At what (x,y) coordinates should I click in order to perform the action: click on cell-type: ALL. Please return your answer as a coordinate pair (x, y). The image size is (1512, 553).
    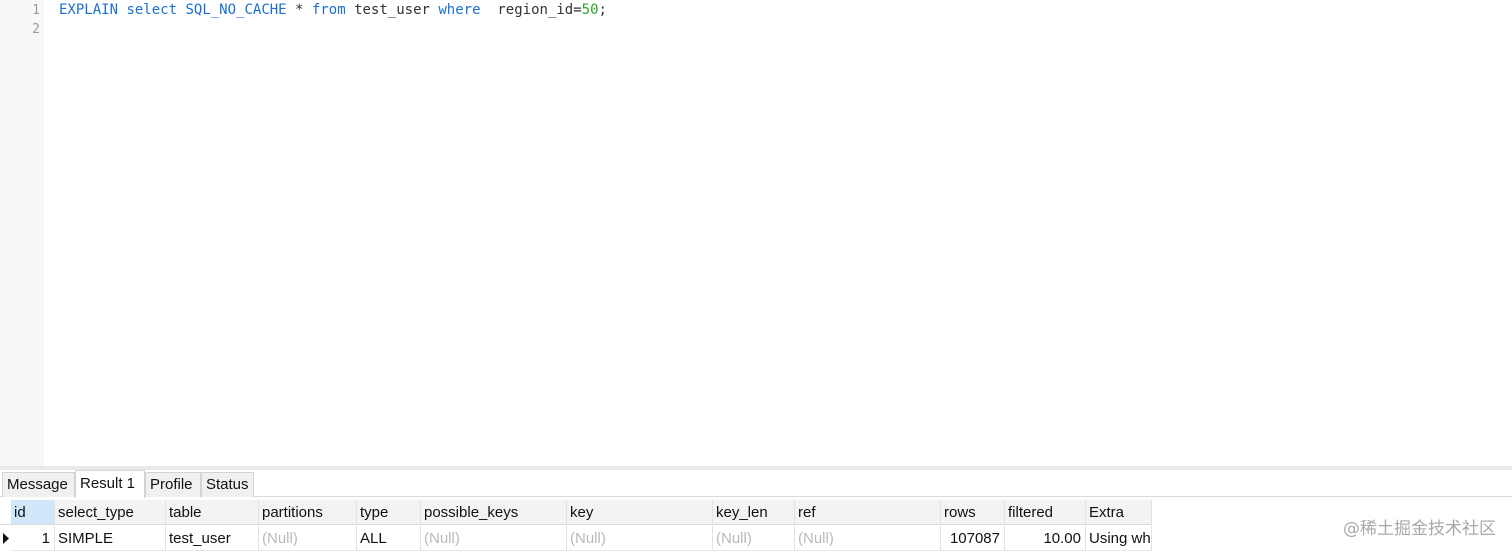
    Looking at the image, I should click on (389, 538).